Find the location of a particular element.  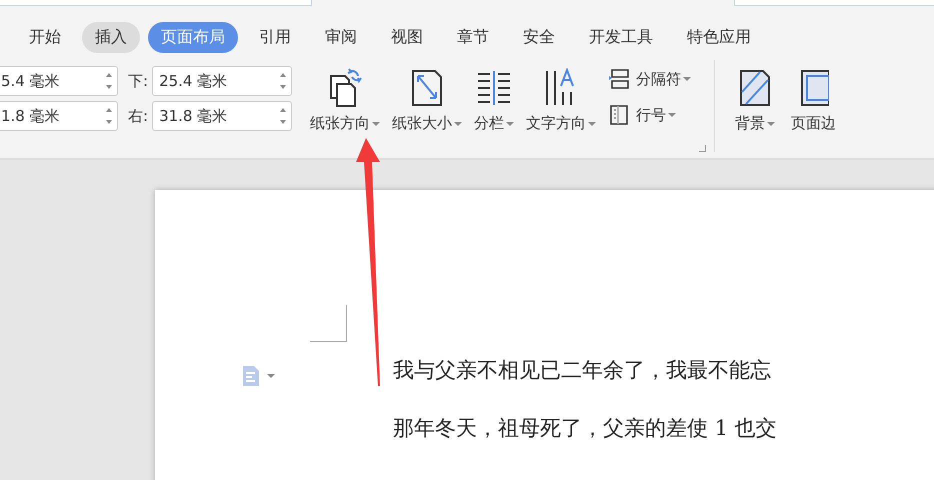

dialog-launcher-icon is located at coordinates (702, 148).